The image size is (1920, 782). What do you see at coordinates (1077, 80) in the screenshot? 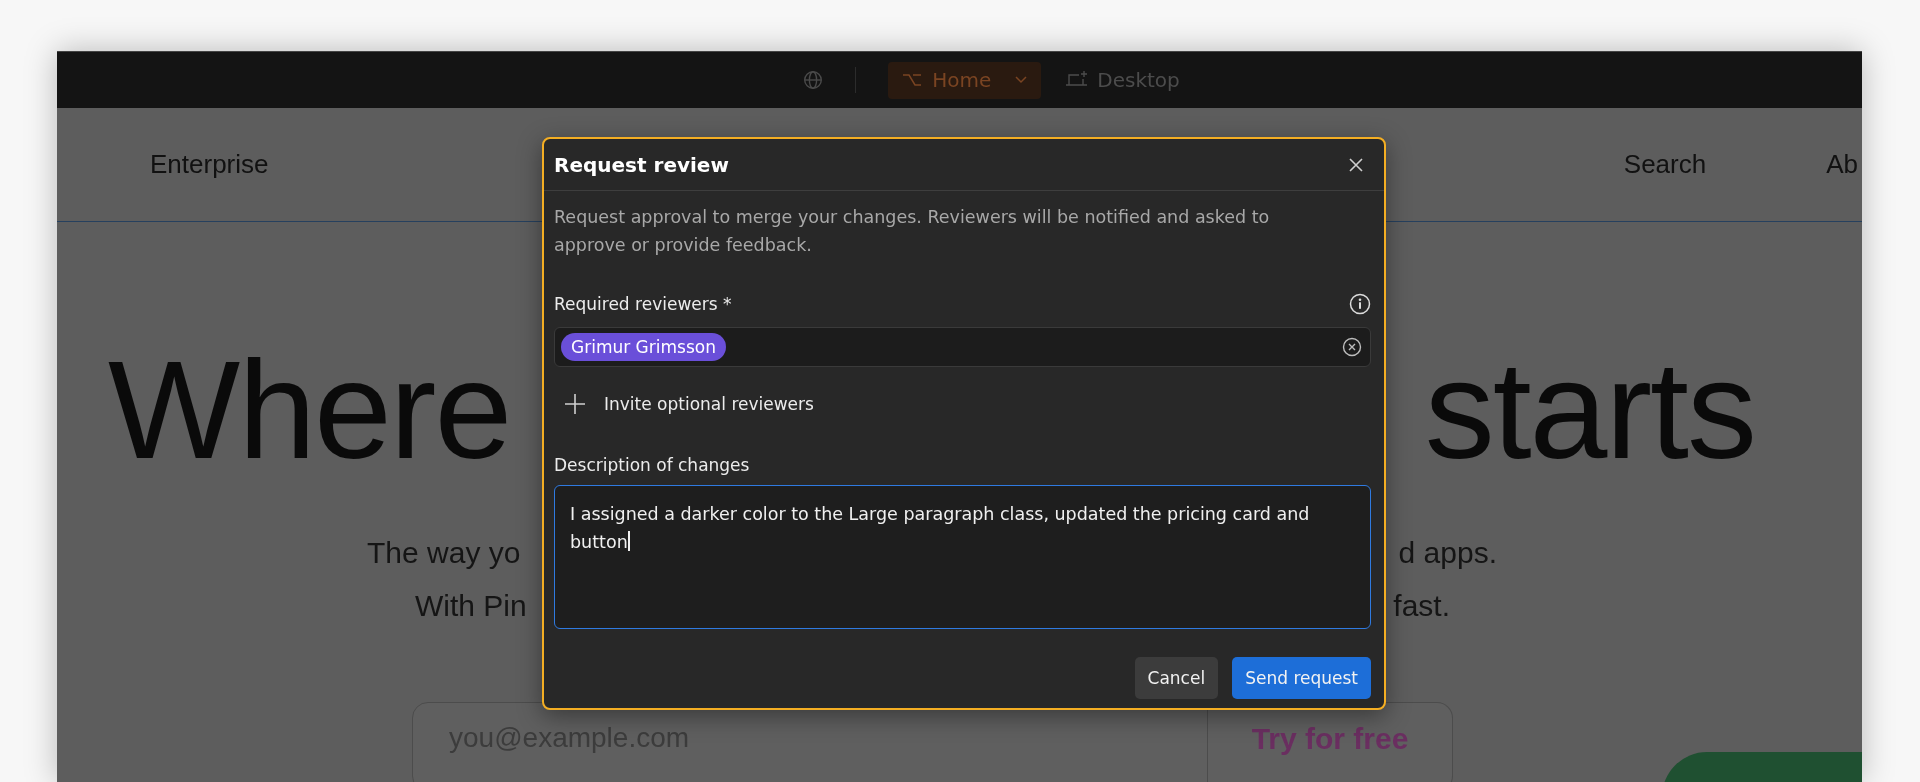
I see `laptop-icon` at bounding box center [1077, 80].